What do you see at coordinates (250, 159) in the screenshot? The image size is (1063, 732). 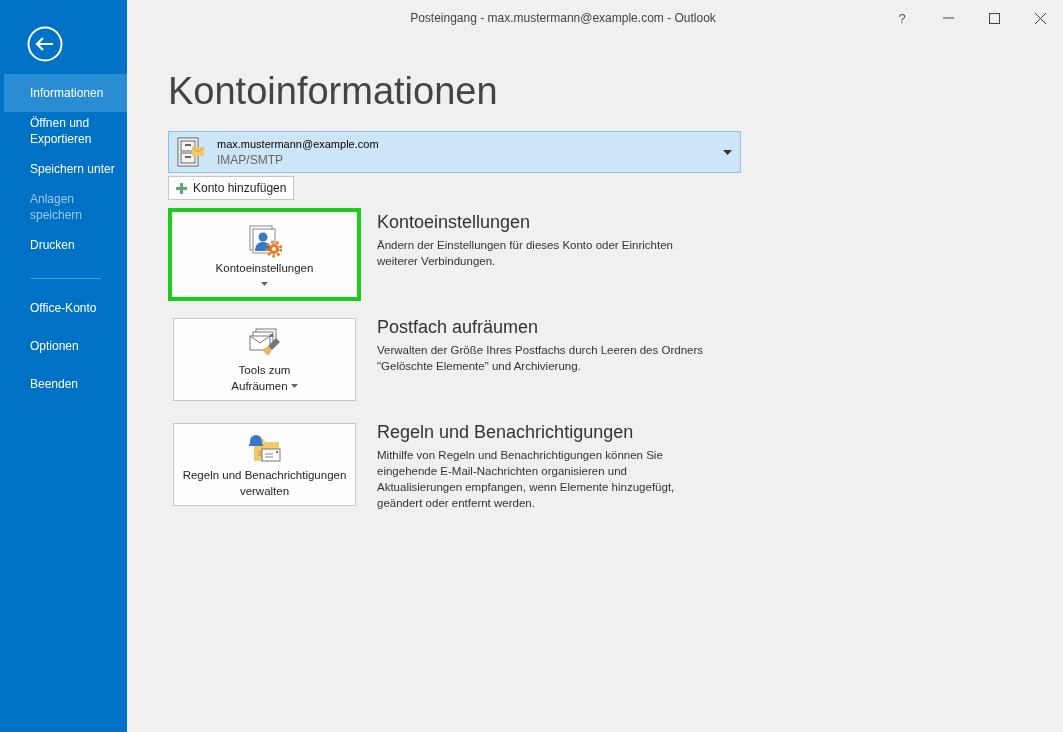 I see `account-type: IMAP/SMTP` at bounding box center [250, 159].